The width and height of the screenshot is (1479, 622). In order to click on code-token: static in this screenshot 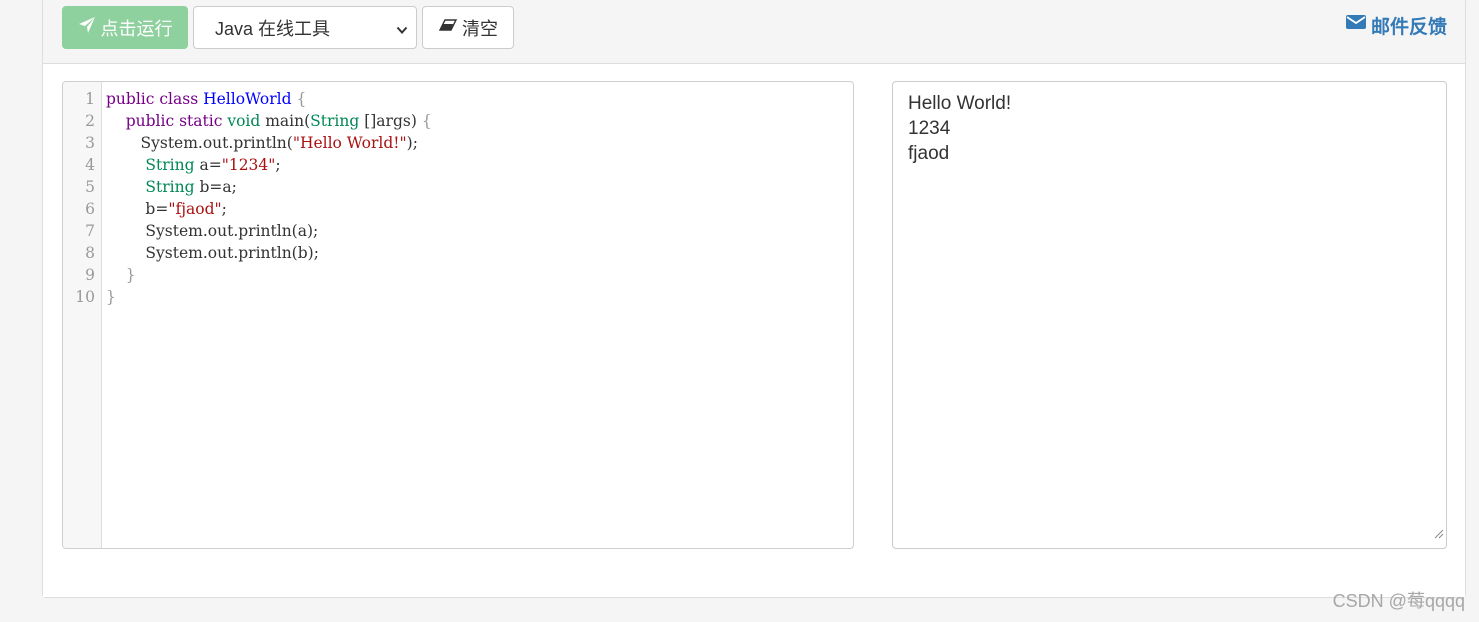, I will do `click(201, 121)`.